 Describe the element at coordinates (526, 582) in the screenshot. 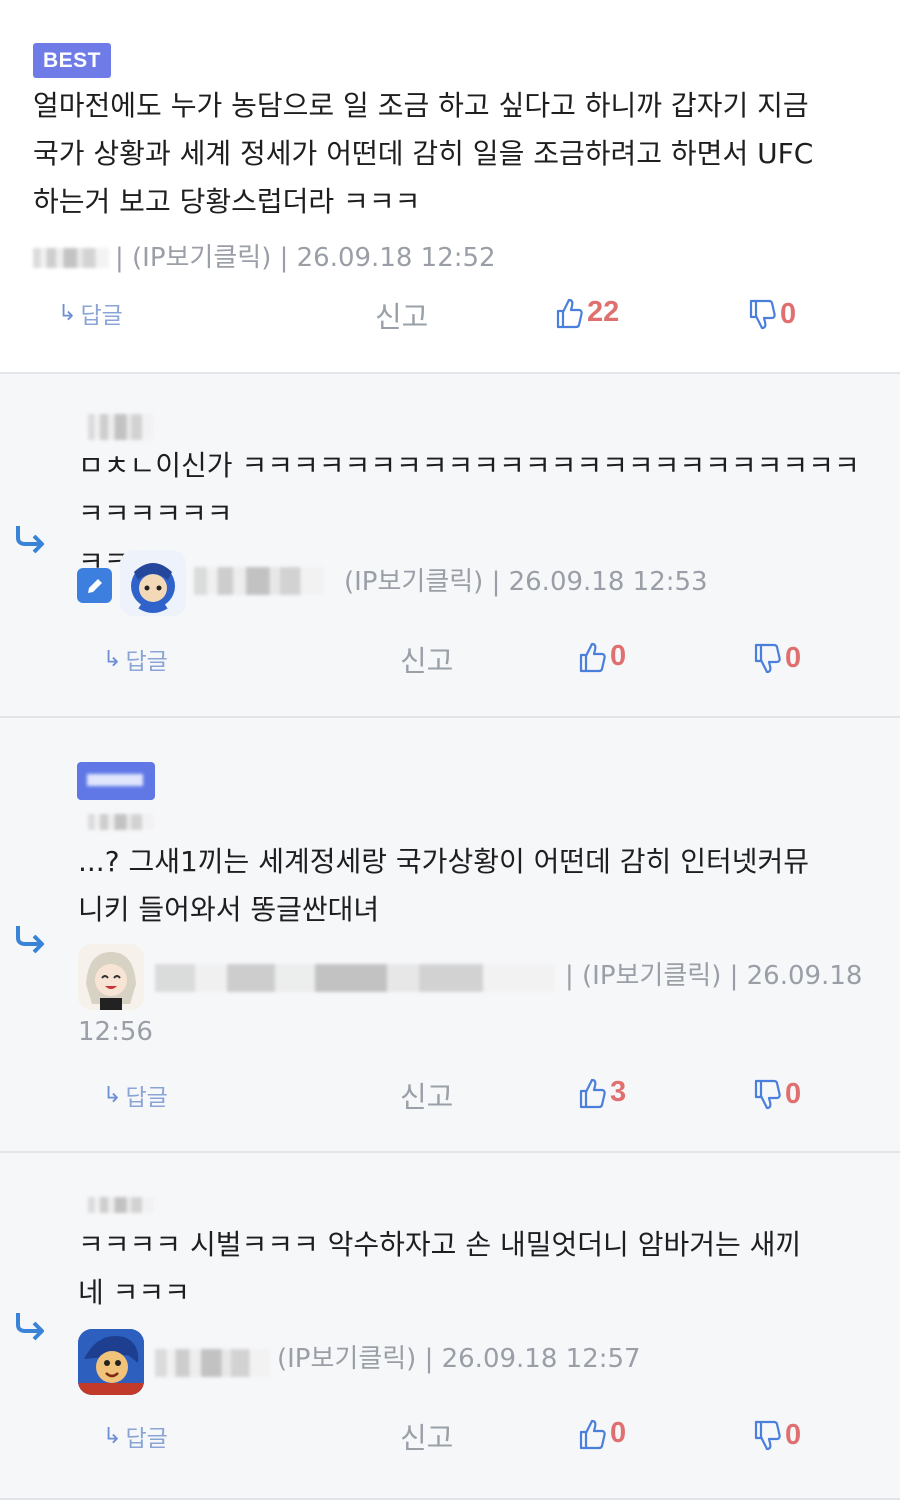

I see `meta-text: (IP보기클릭) | 26.09.18 12:53` at that location.